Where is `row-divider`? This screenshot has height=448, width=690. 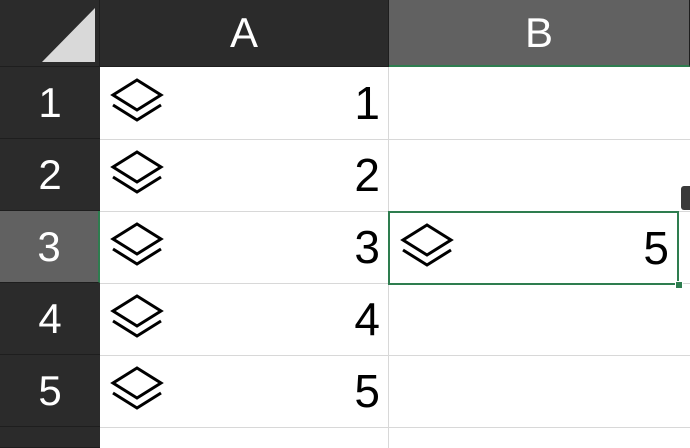 row-divider is located at coordinates (395, 427).